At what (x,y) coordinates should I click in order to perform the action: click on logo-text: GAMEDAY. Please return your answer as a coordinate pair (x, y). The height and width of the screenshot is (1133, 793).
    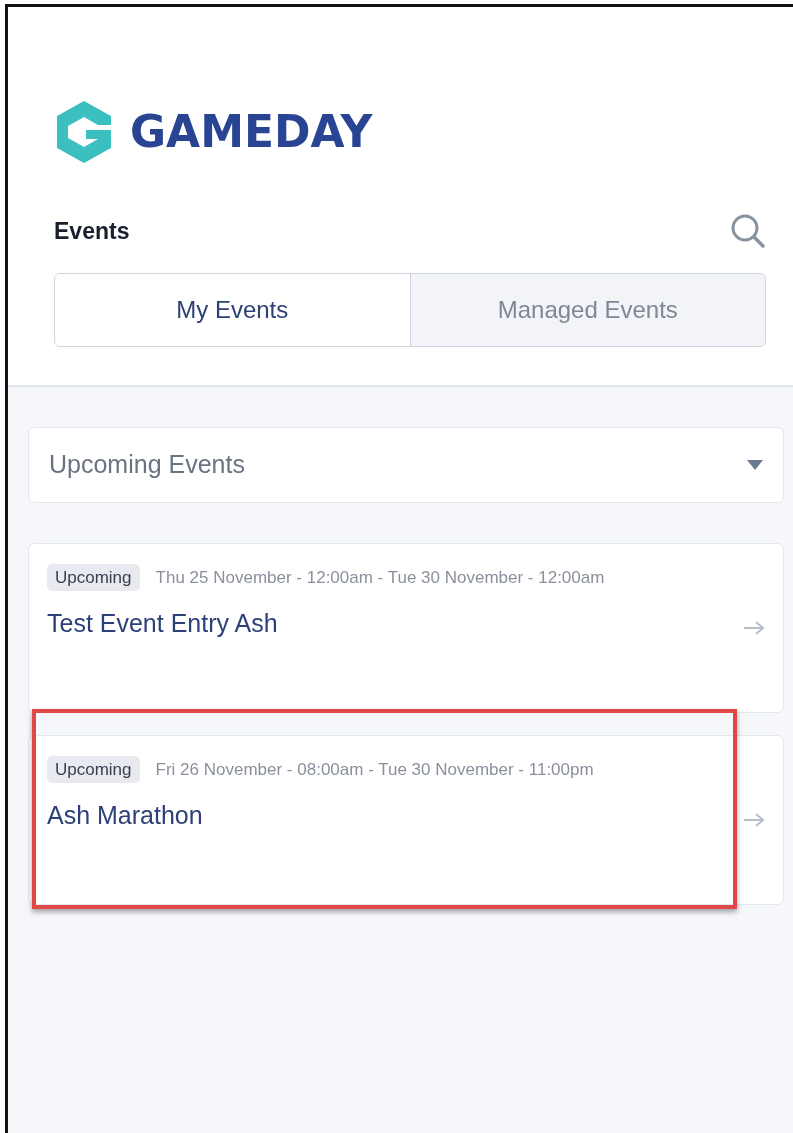
    Looking at the image, I should click on (251, 132).